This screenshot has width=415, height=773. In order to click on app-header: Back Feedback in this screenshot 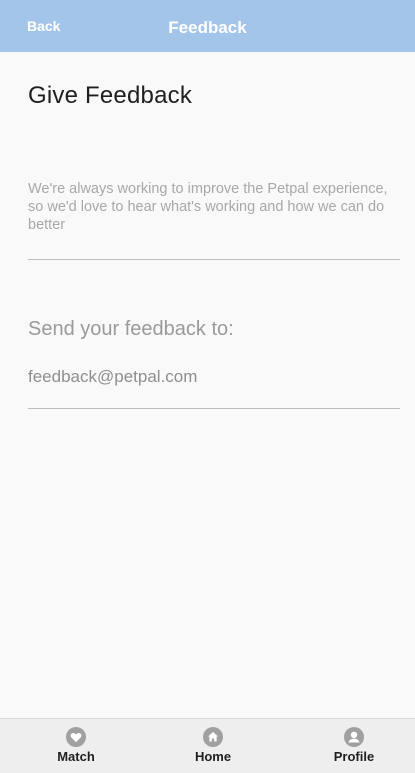, I will do `click(207, 26)`.